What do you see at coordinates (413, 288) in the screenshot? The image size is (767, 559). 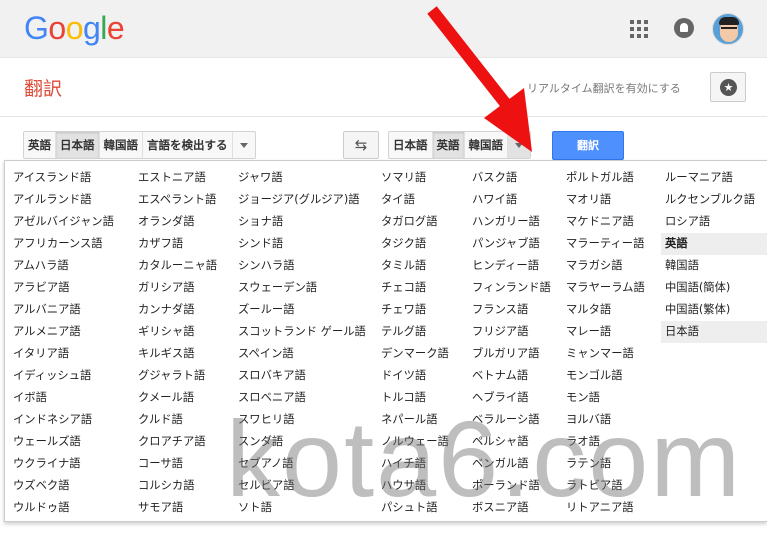 I see `language-option: チェコ語` at bounding box center [413, 288].